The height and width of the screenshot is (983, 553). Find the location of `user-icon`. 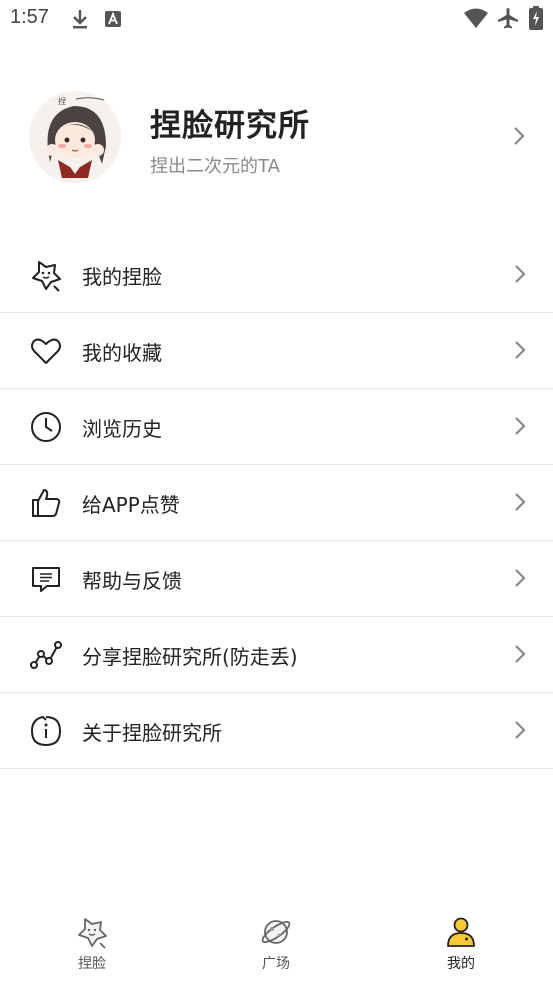

user-icon is located at coordinates (461, 932).